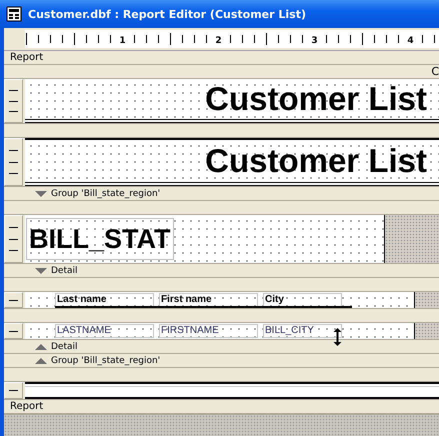 The height and width of the screenshot is (436, 439). I want to click on ruler-number: 3, so click(314, 41).